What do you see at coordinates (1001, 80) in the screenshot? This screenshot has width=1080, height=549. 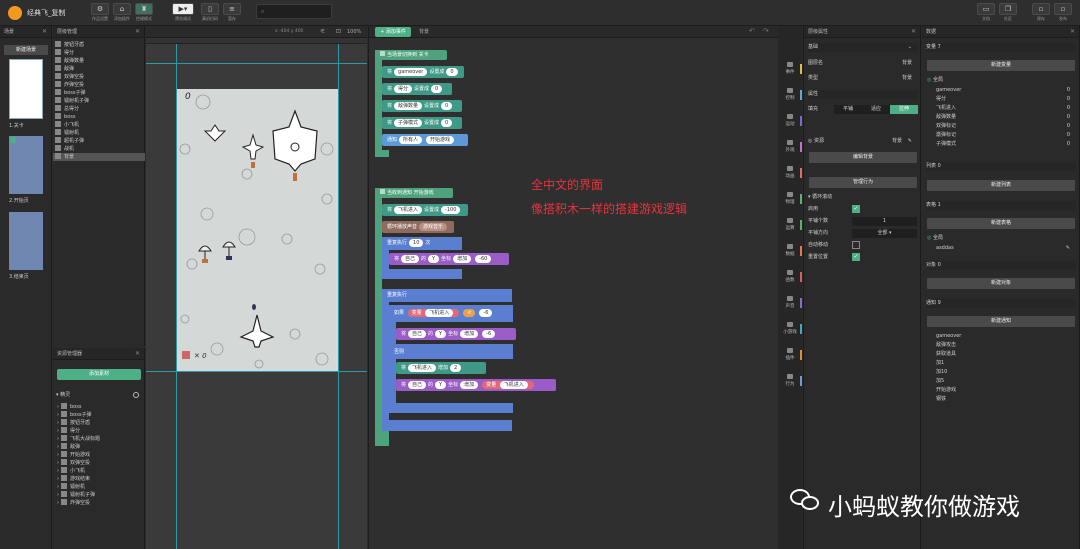 I see `var-scope: ◎ 全局` at bounding box center [1001, 80].